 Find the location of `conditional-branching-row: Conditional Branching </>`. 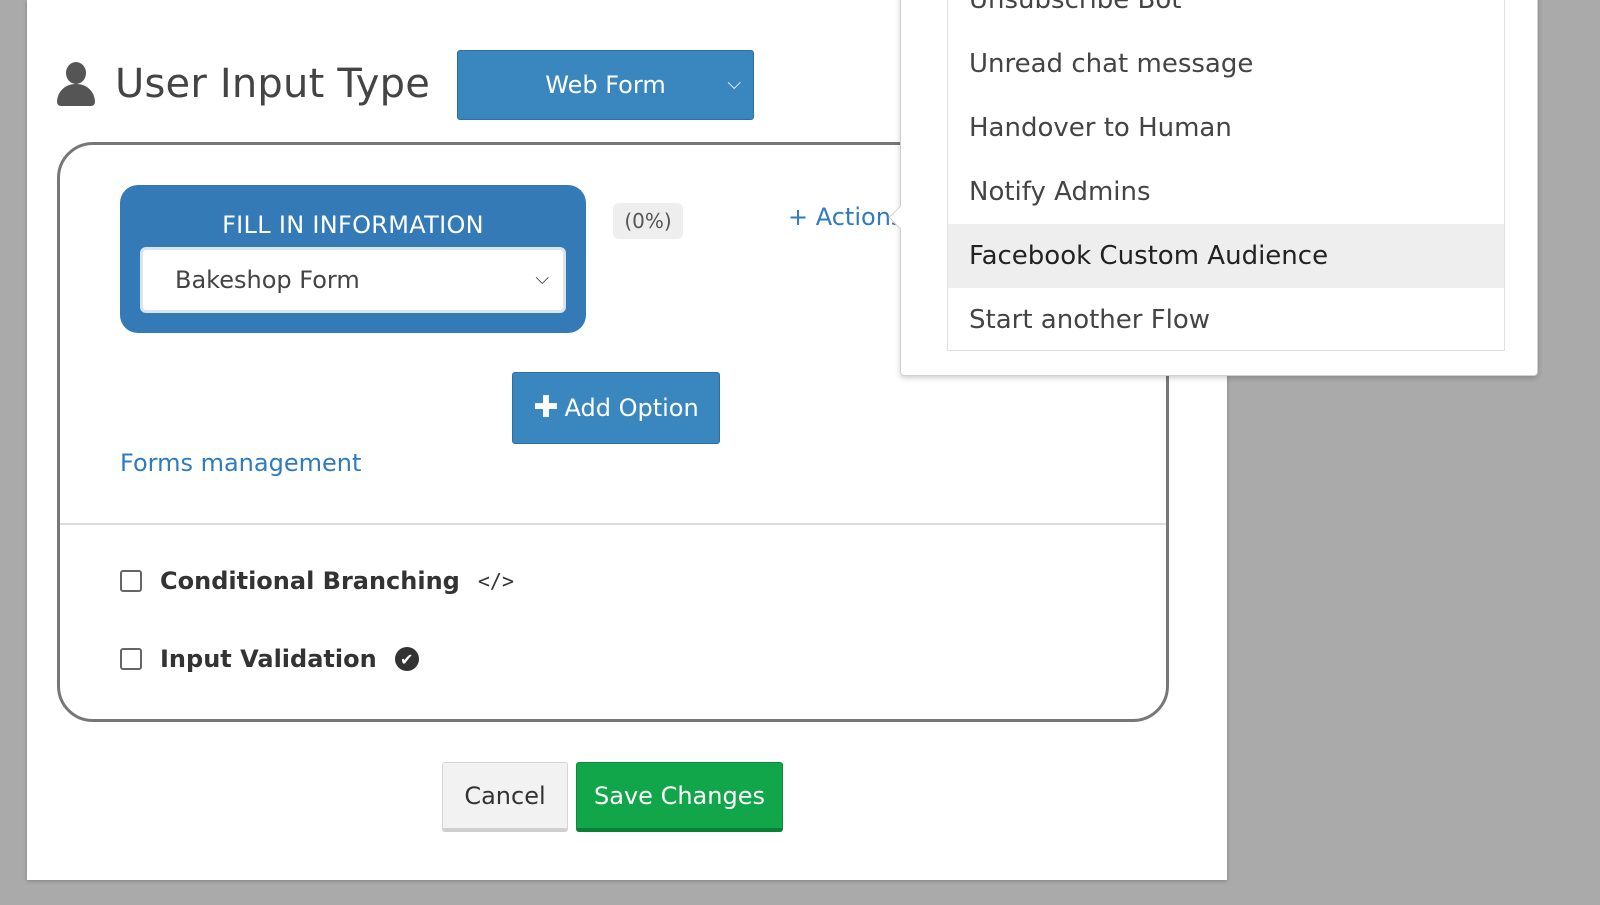

conditional-branching-row: Conditional Branching </> is located at coordinates (317, 581).